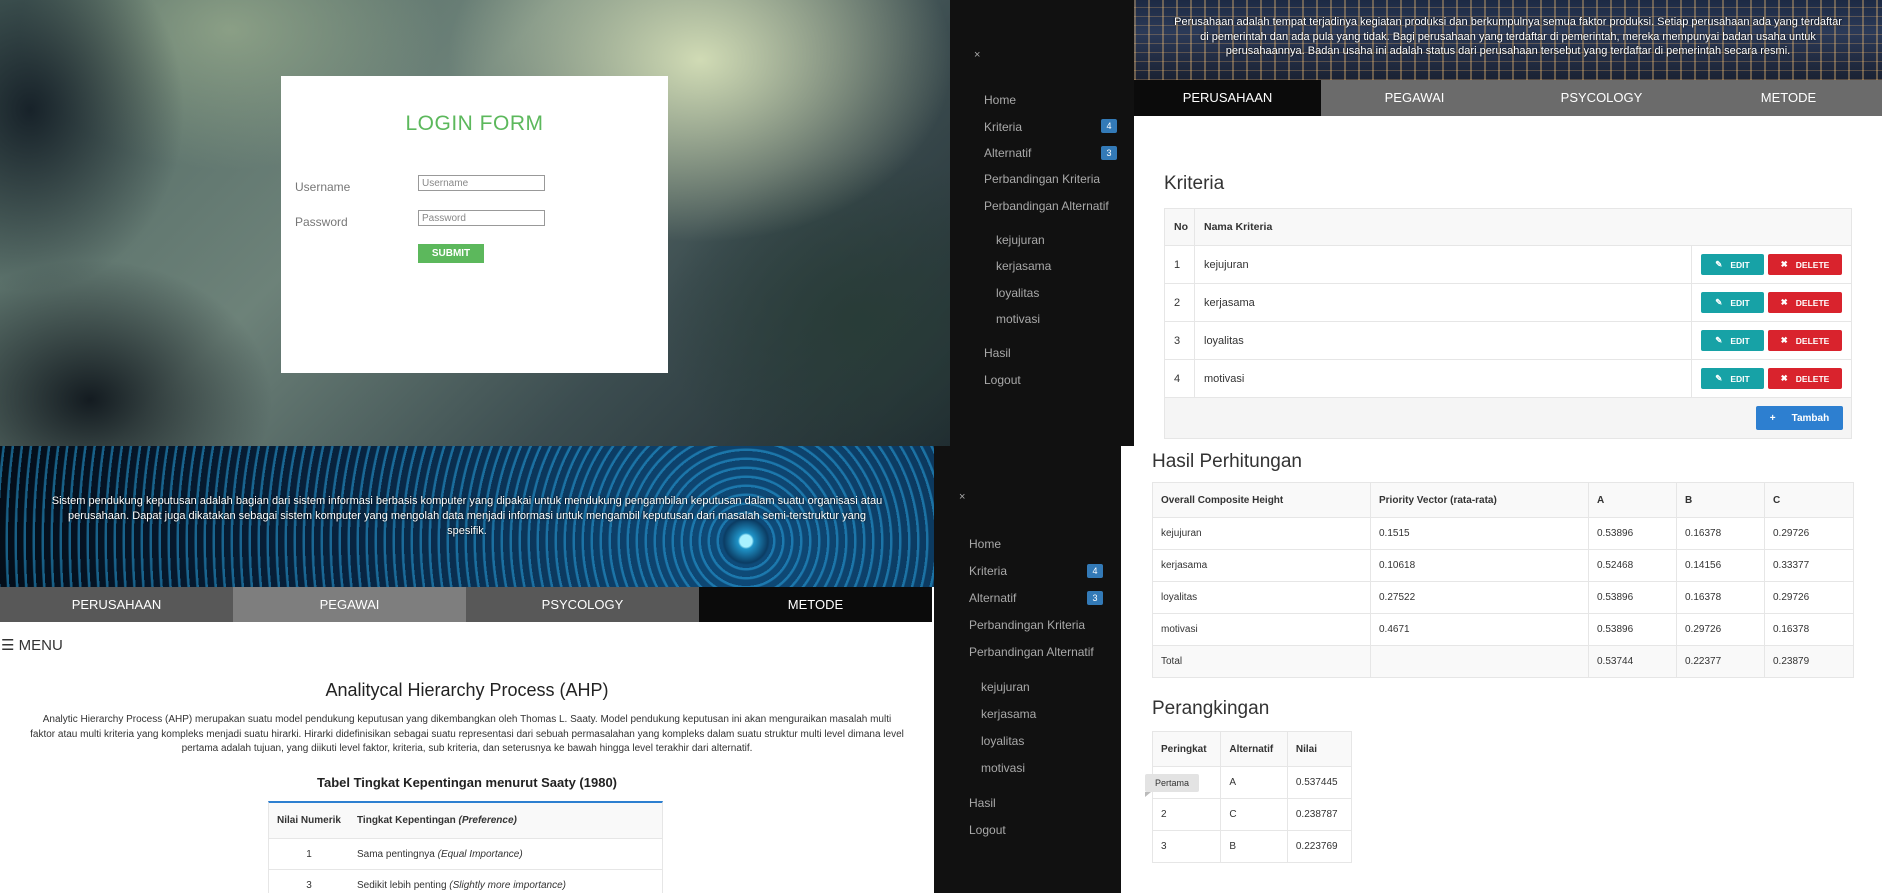 This screenshot has height=893, width=1882. Describe the element at coordinates (1109, 126) in the screenshot. I see `kriteria-count-badge: 4` at that location.